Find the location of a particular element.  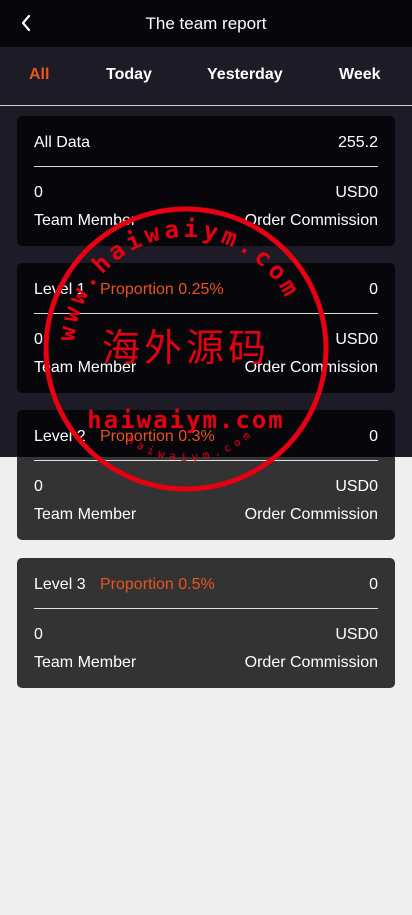

level-proportion: Proportion 0.3% is located at coordinates (157, 436).